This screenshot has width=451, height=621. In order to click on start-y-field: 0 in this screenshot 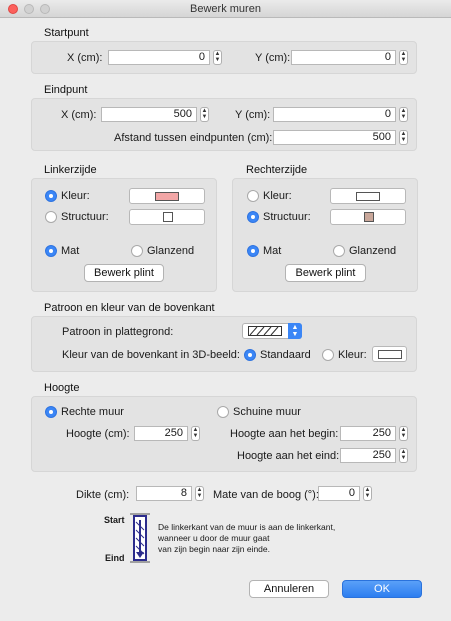, I will do `click(343, 57)`.